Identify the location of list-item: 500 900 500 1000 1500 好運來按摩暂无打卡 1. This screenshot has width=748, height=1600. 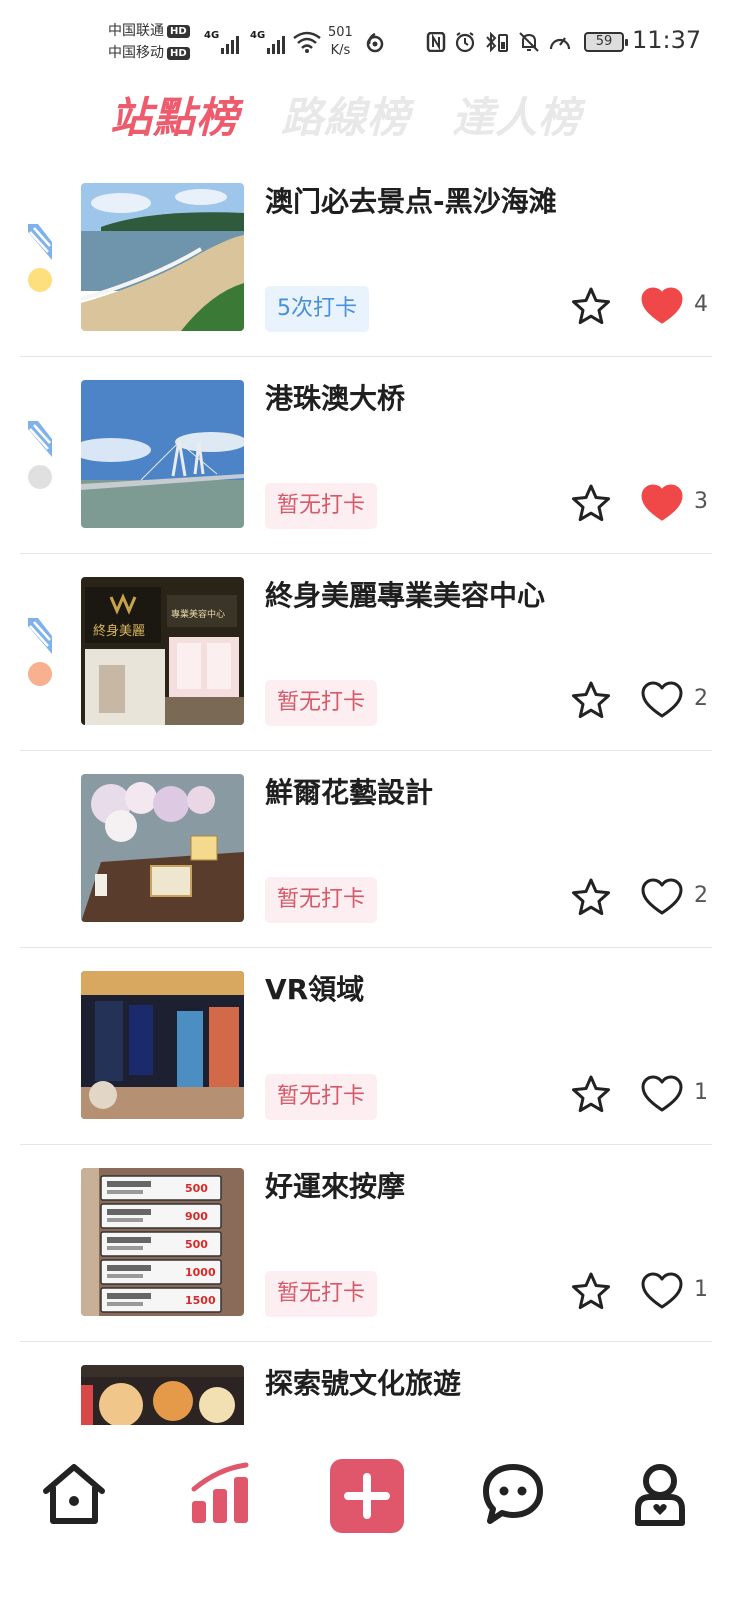
(374, 1243).